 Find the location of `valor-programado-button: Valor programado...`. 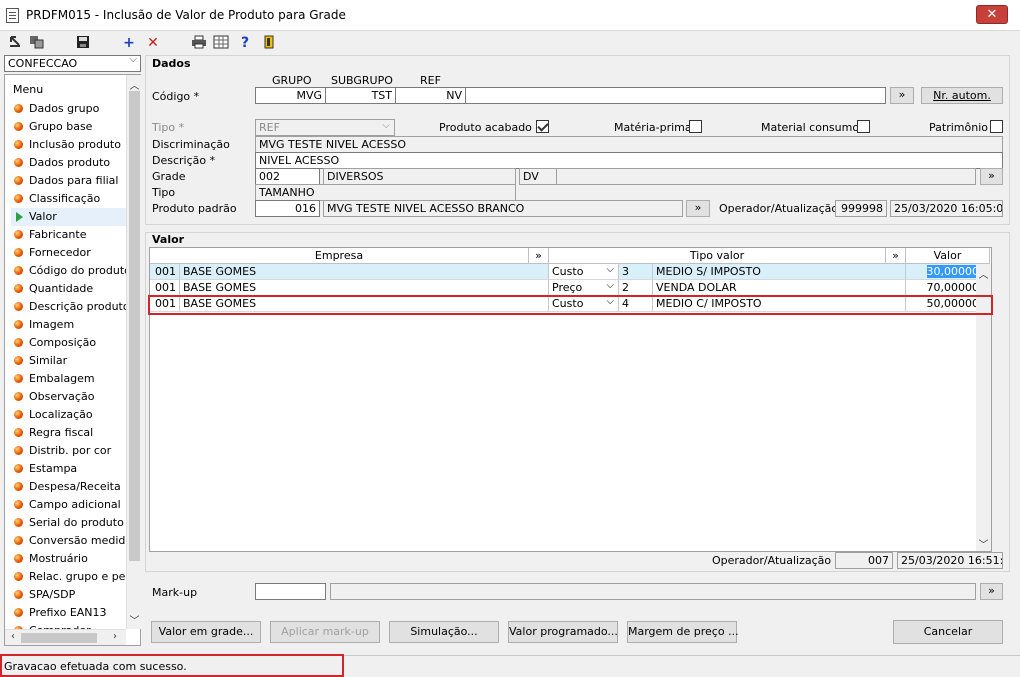

valor-programado-button: Valor programado... is located at coordinates (563, 632).